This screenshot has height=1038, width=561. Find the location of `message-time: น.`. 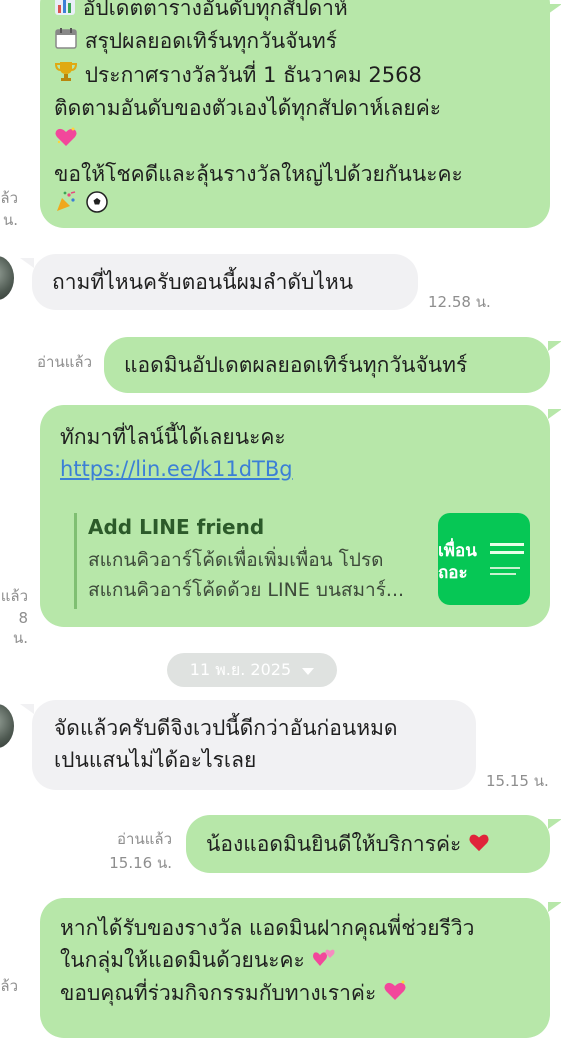

message-time: น. is located at coordinates (10, 220).